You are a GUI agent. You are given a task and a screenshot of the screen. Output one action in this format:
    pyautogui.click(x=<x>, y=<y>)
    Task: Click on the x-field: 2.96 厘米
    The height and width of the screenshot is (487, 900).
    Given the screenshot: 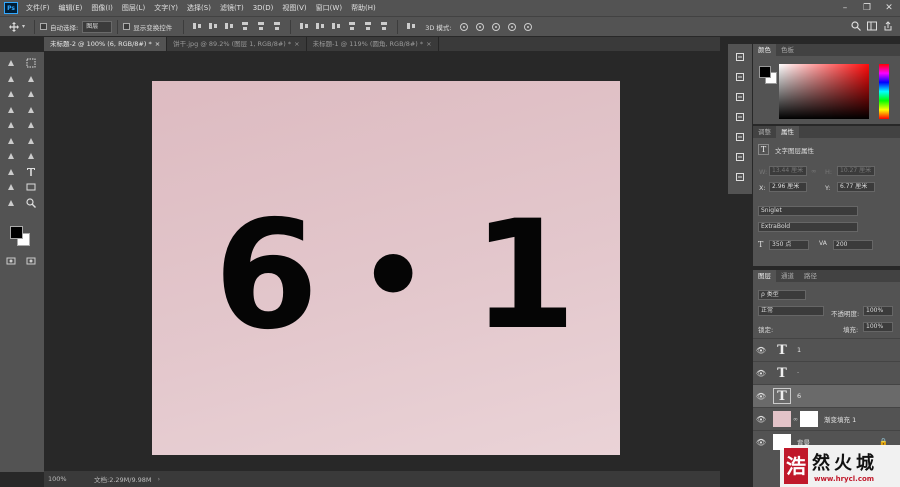 What is the action you would take?
    pyautogui.click(x=788, y=187)
    